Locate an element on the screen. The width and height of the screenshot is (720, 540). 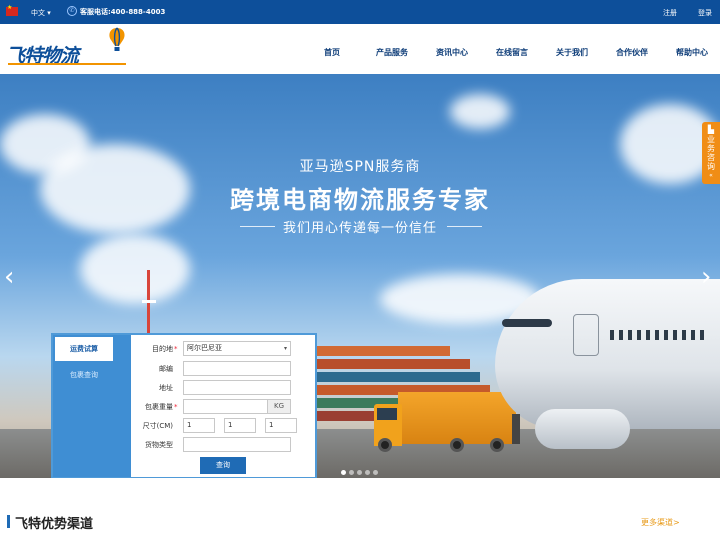
length-input: 1 is located at coordinates (199, 425).